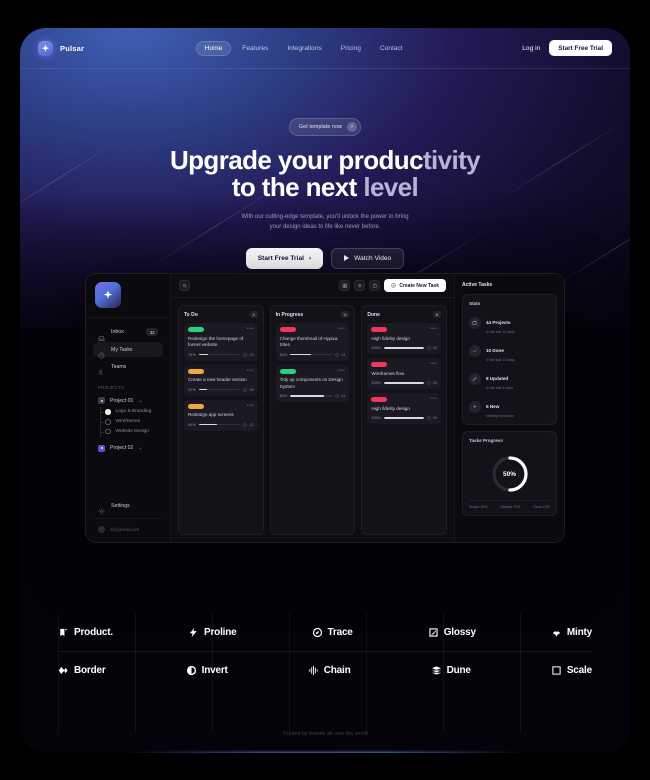 This screenshot has width=650, height=780. What do you see at coordinates (61, 48) in the screenshot?
I see `brand-logo: Pulsar` at bounding box center [61, 48].